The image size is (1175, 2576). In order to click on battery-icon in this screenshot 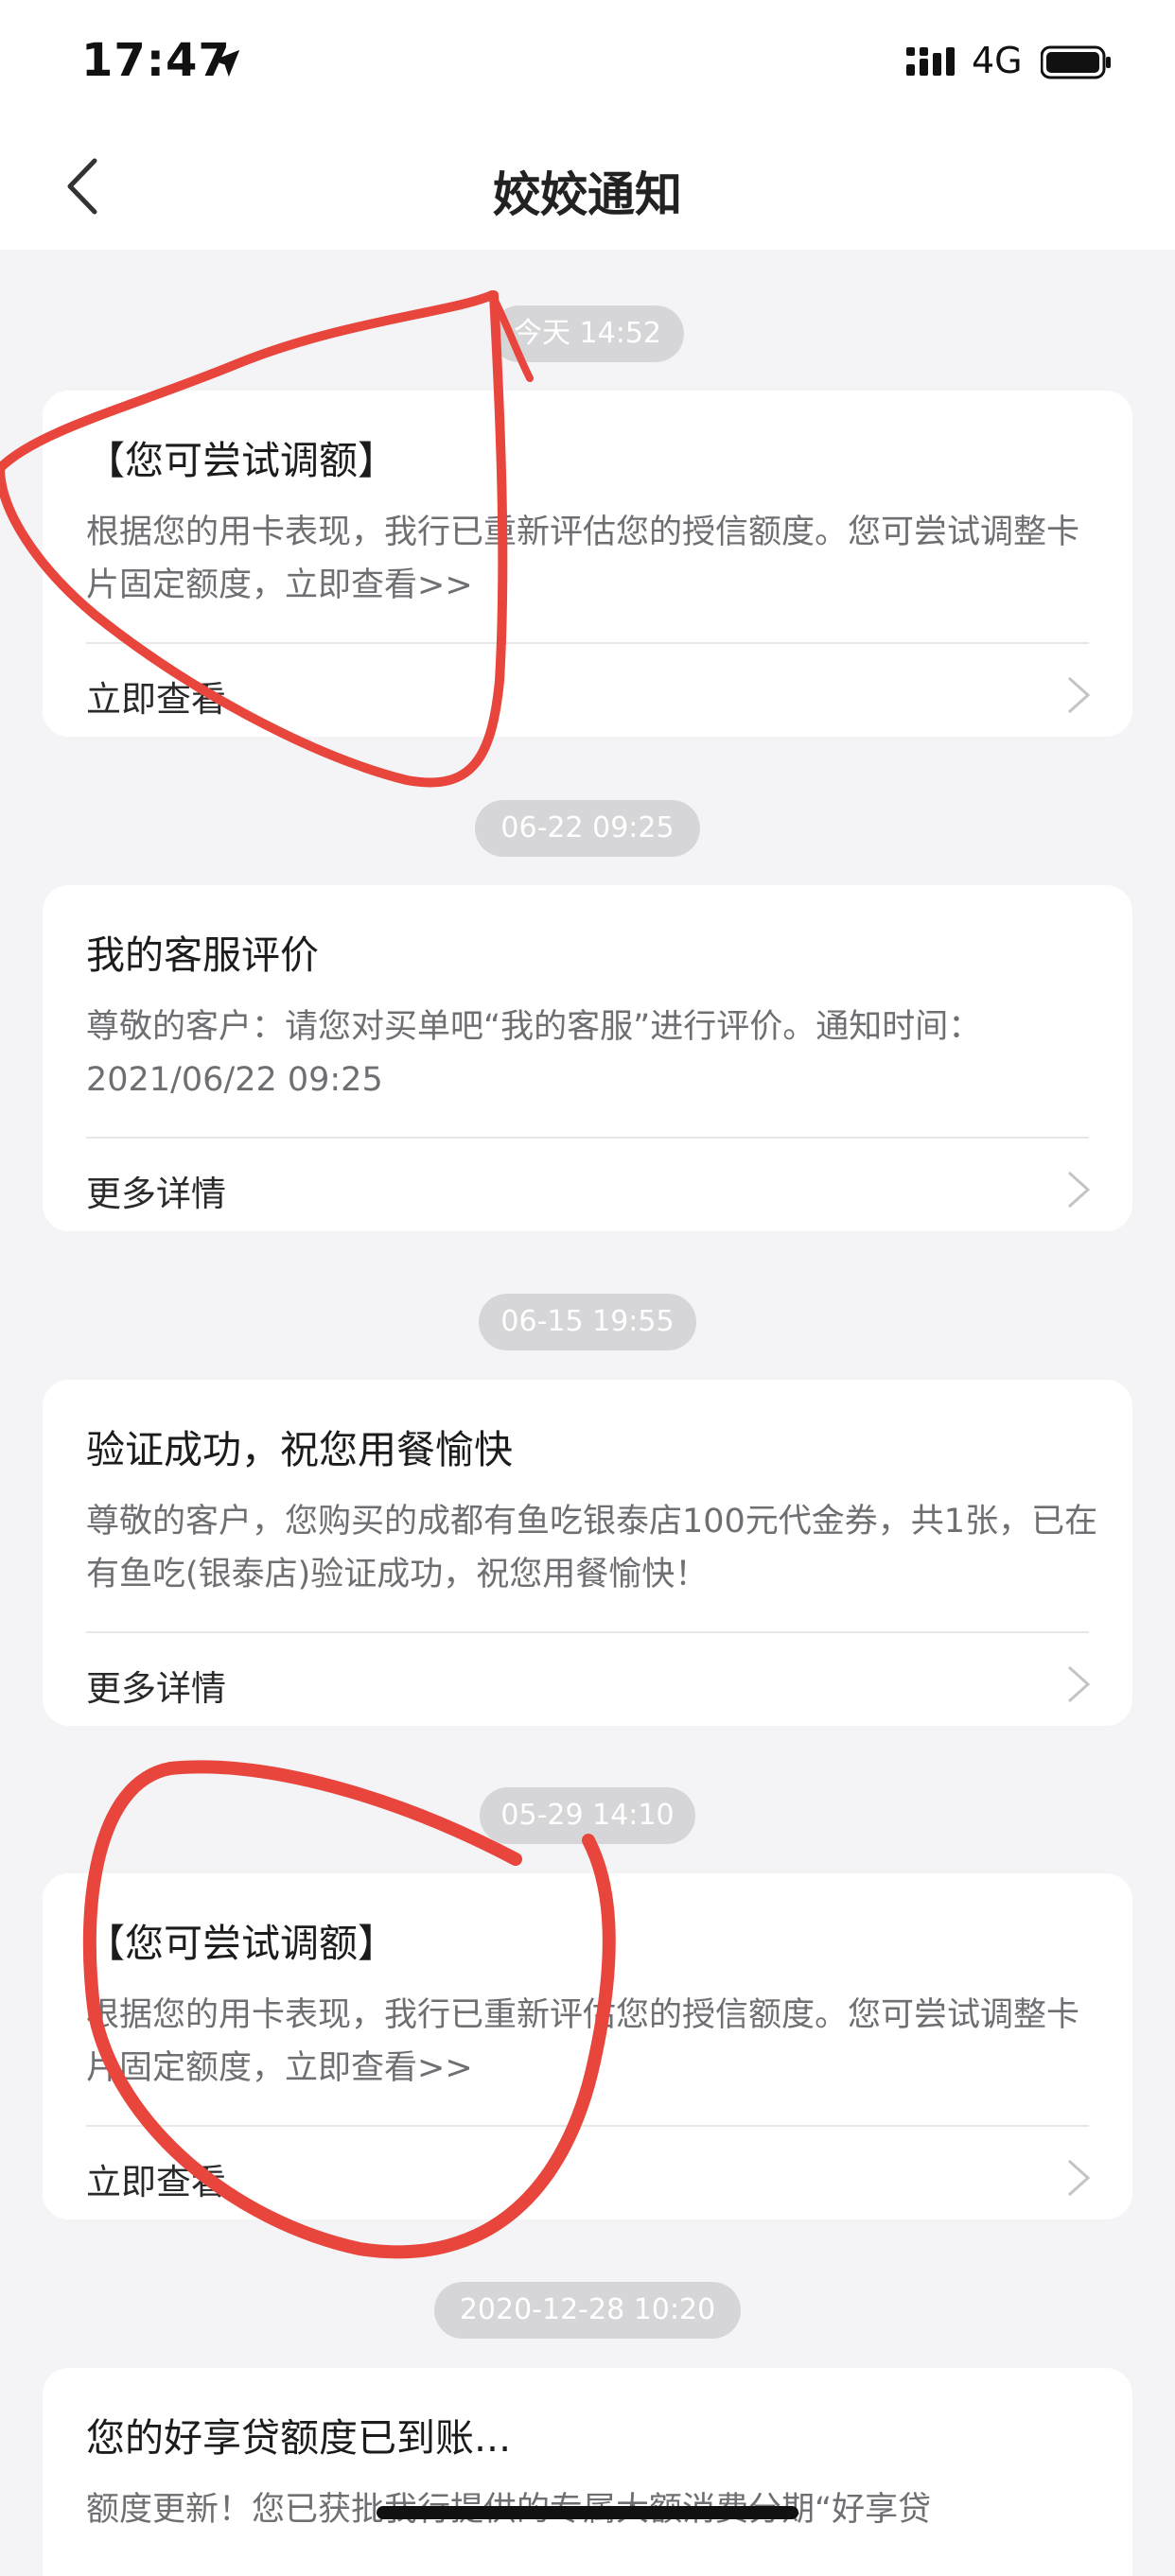, I will do `click(1076, 62)`.